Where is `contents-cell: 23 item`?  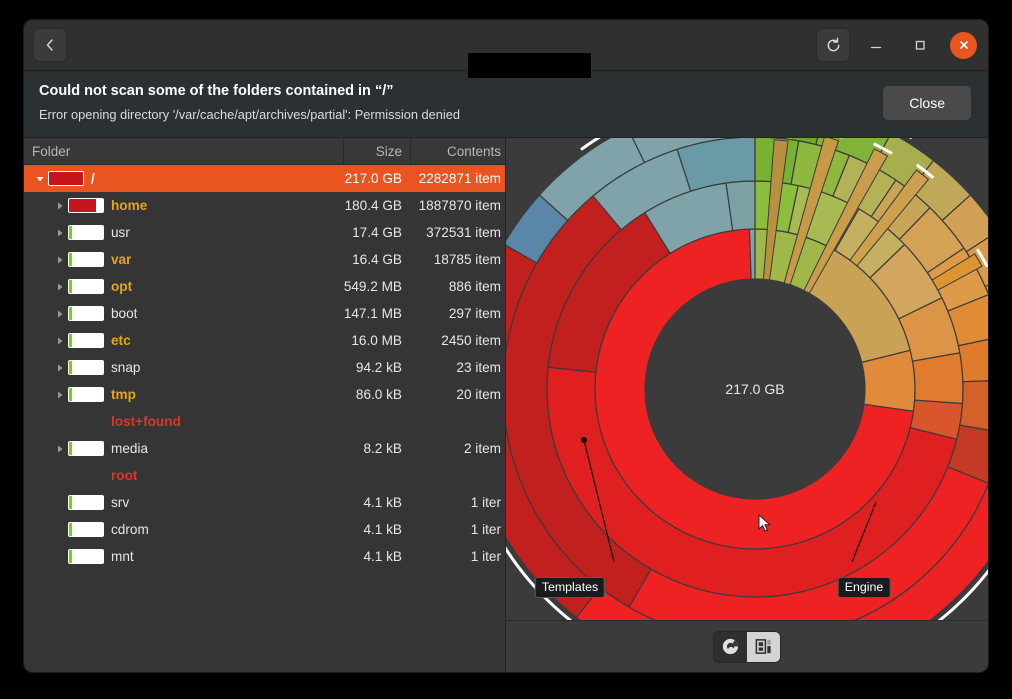
contents-cell: 23 item is located at coordinates (478, 368).